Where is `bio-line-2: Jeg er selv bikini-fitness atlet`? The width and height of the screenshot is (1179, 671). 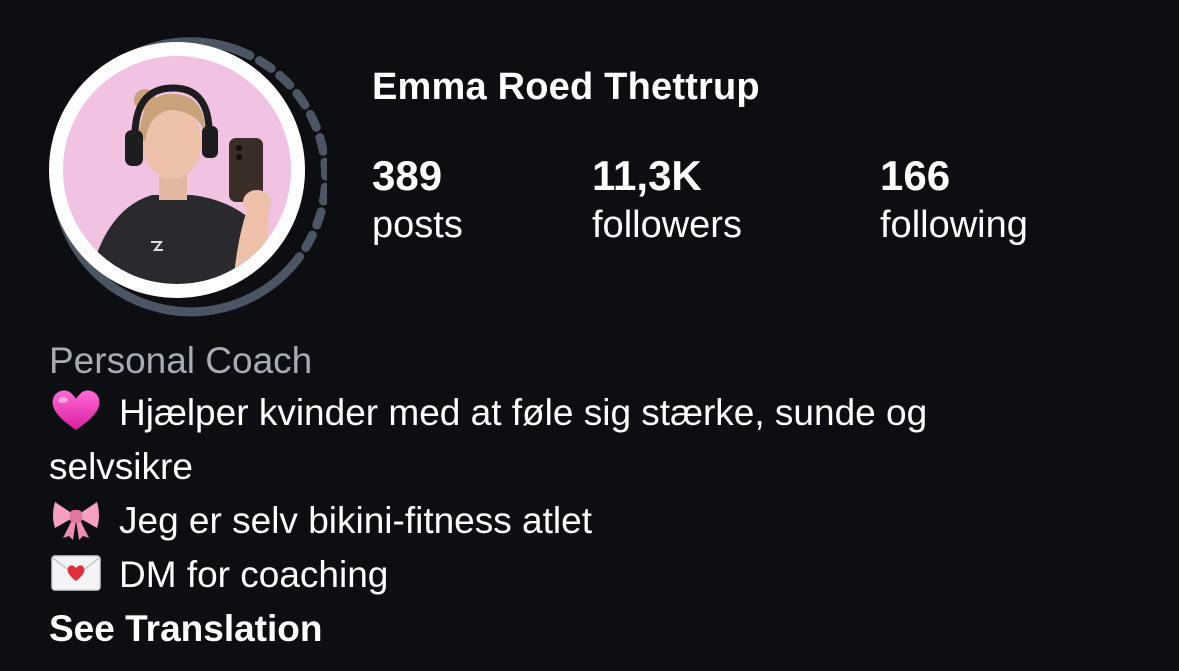
bio-line-2: Jeg er selv bikini-fitness atlet is located at coordinates (599, 521).